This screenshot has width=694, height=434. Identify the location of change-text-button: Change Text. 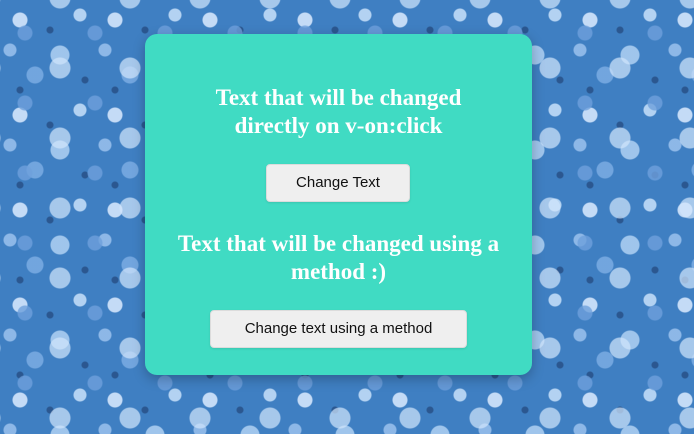
(338, 183).